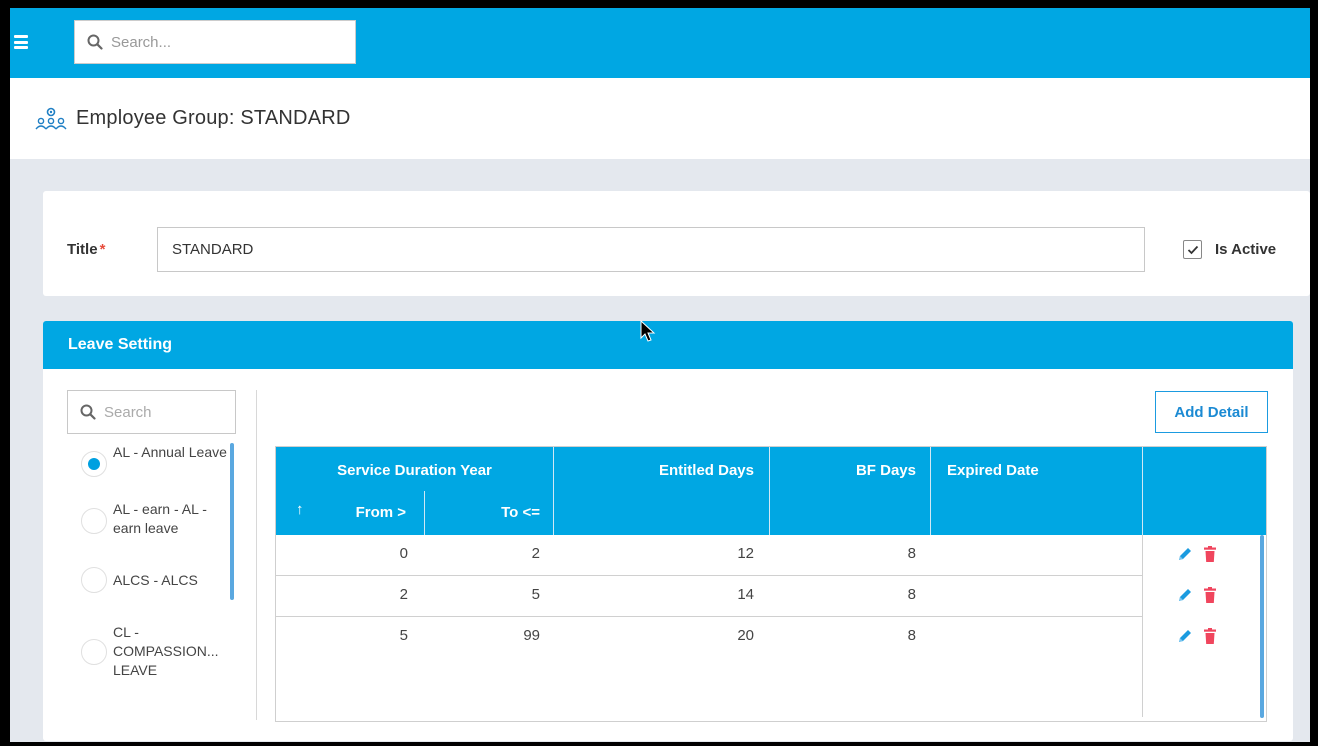 The height and width of the screenshot is (746, 1318). Describe the element at coordinates (403, 594) in the screenshot. I see `cell-from: 2` at that location.